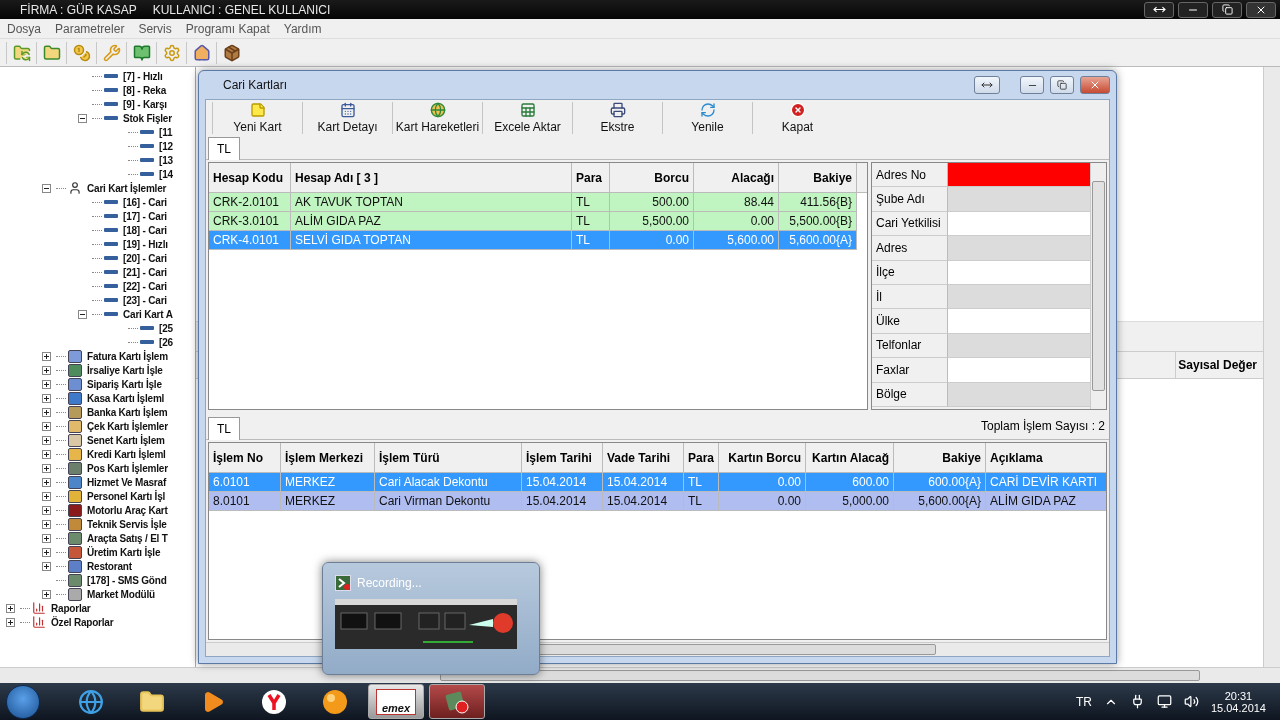 This screenshot has height=720, width=1280. Describe the element at coordinates (71, 608) in the screenshot. I see `tree-item: Raporlar` at that location.